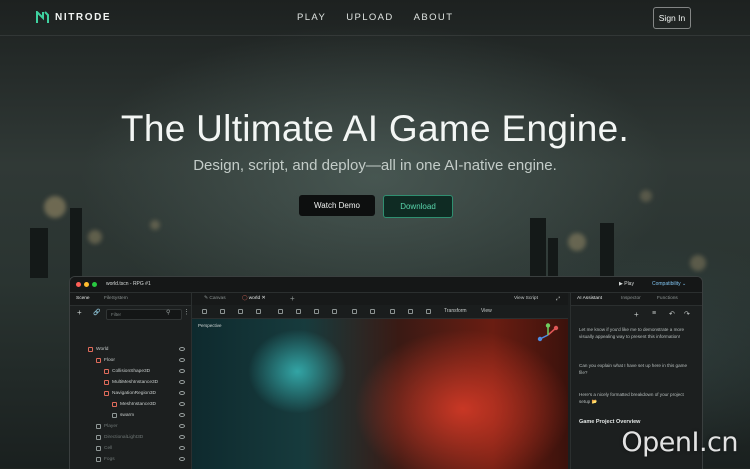 Image resolution: width=750 pixels, height=469 pixels. What do you see at coordinates (334, 311) in the screenshot?
I see `snap-tool-icon` at bounding box center [334, 311].